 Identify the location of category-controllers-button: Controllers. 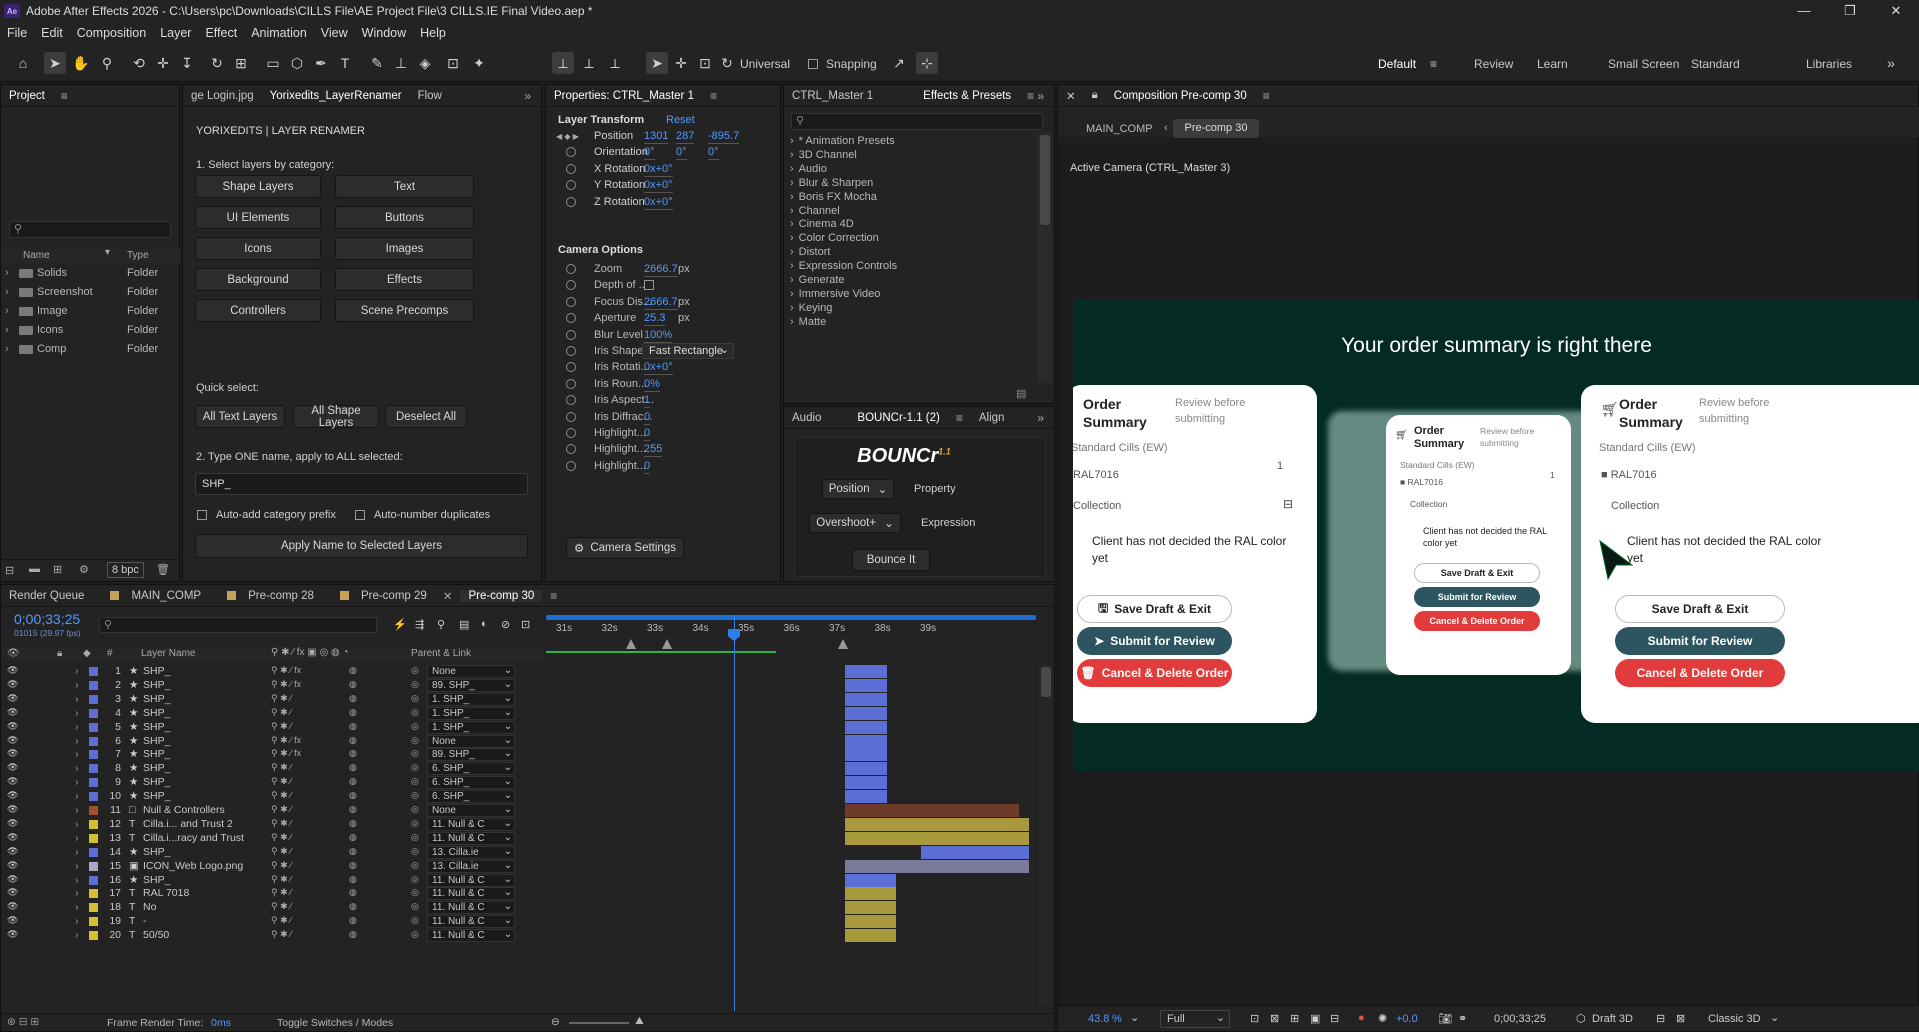
(258, 310).